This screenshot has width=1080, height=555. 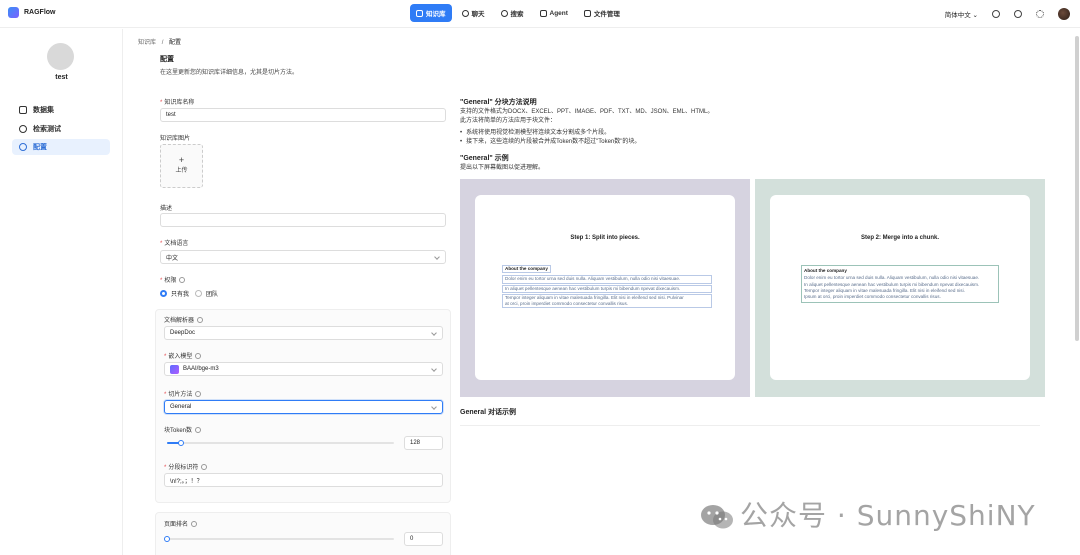 I want to click on token-input: 128, so click(x=423, y=443).